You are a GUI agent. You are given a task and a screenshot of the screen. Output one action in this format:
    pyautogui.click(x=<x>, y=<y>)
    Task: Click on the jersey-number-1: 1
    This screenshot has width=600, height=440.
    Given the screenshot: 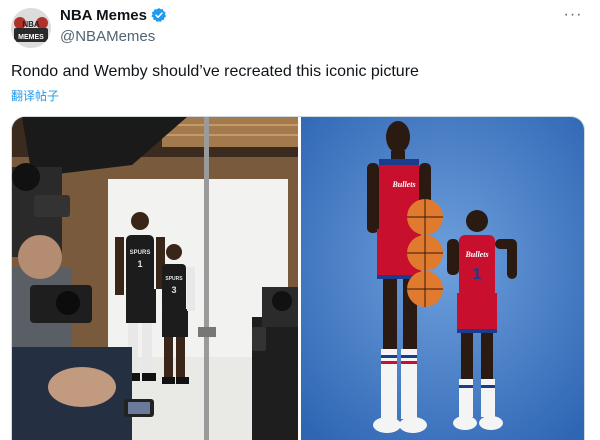 What is the action you would take?
    pyautogui.click(x=139, y=264)
    